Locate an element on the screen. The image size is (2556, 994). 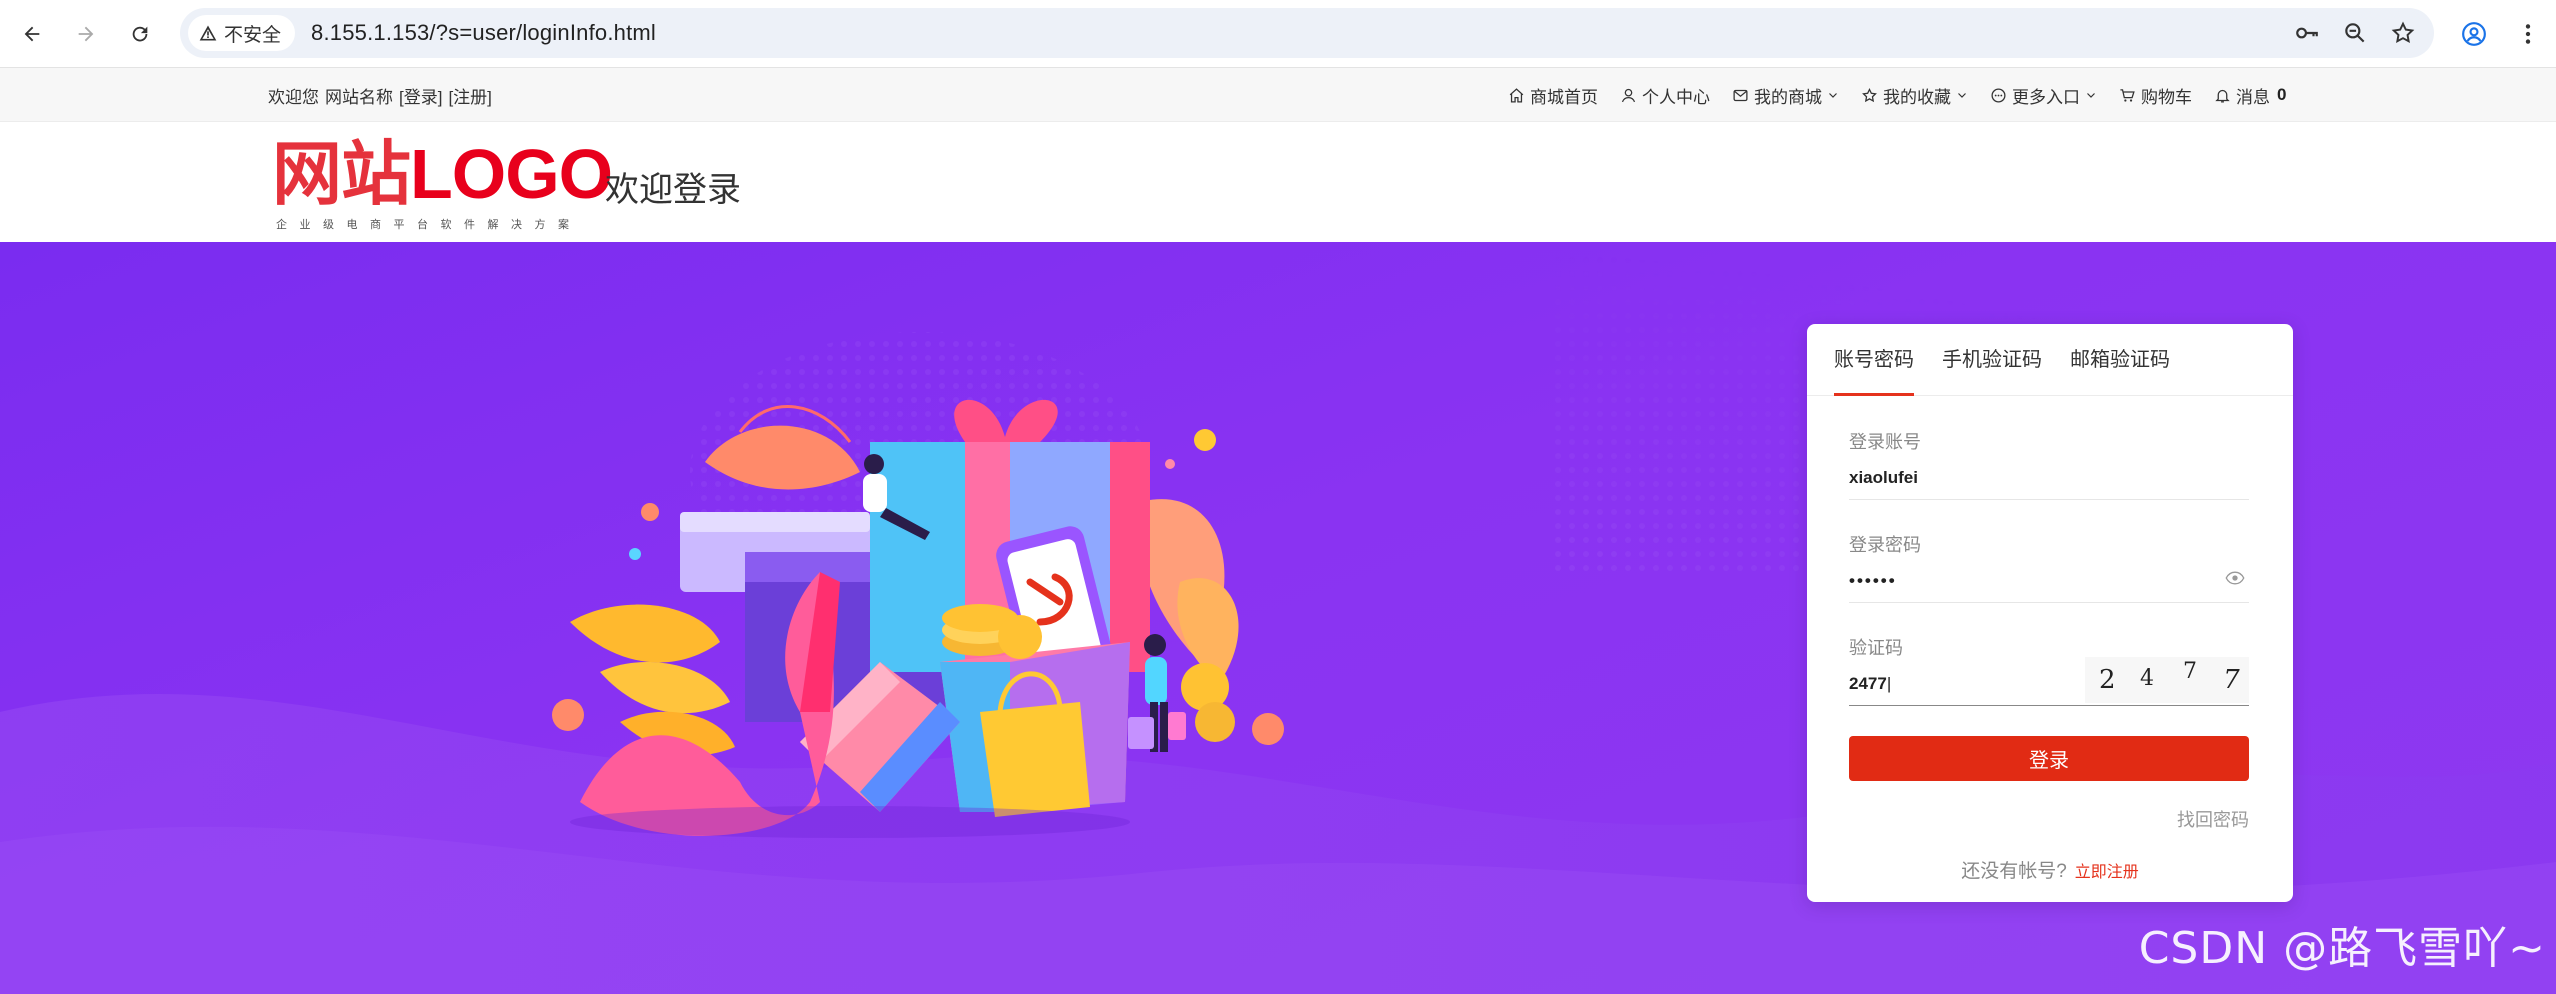
forward-button is located at coordinates (86, 34).